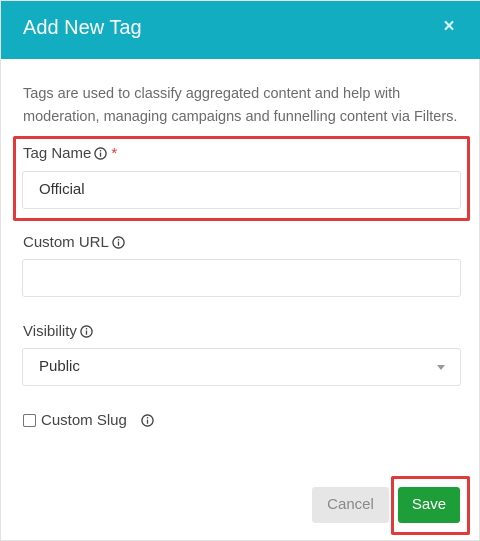 Image resolution: width=480 pixels, height=541 pixels. I want to click on custom-slug-row: Custom Slug, so click(88, 420).